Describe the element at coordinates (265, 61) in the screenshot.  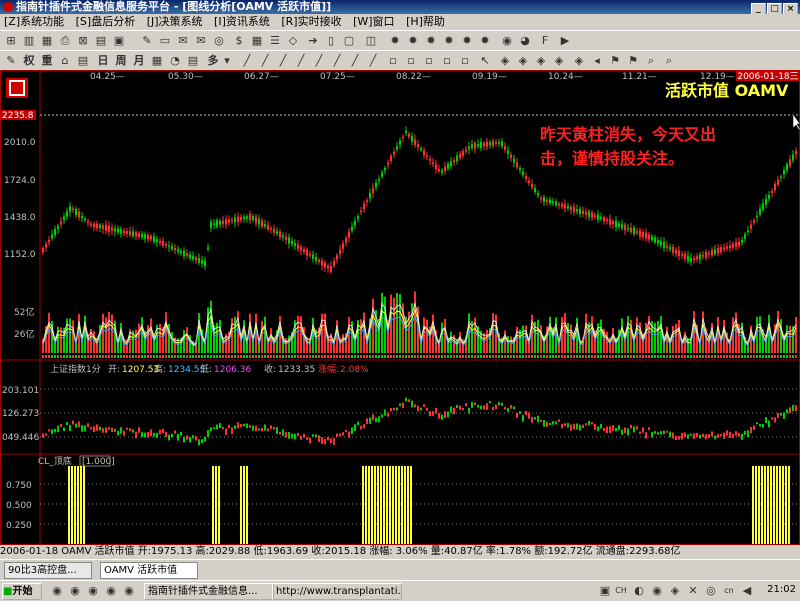
I see `line2-icon: ╱` at that location.